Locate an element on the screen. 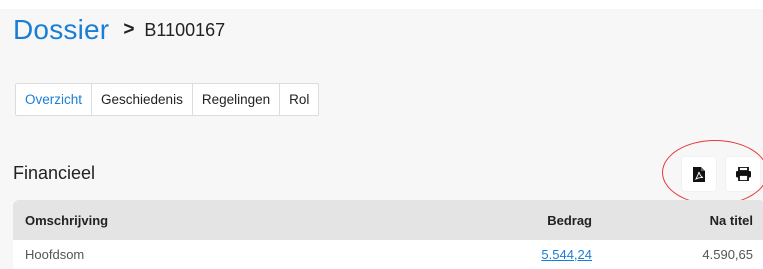 The image size is (763, 269). pdf-icon is located at coordinates (699, 174).